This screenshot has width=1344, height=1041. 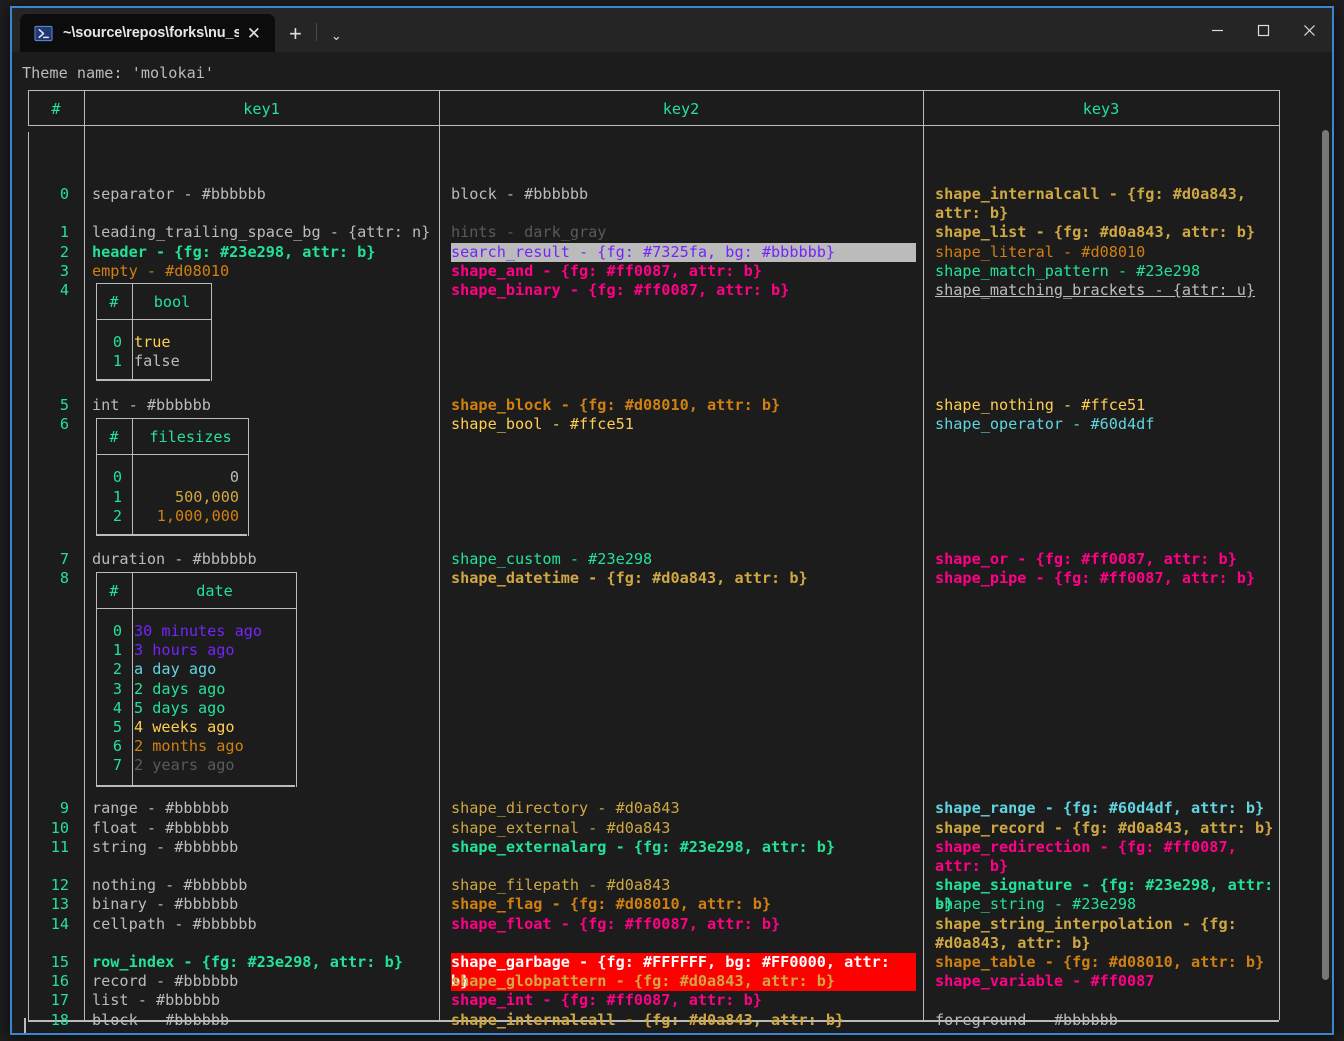 What do you see at coordinates (117, 727) in the screenshot?
I see `sub-row-index-5: 5` at bounding box center [117, 727].